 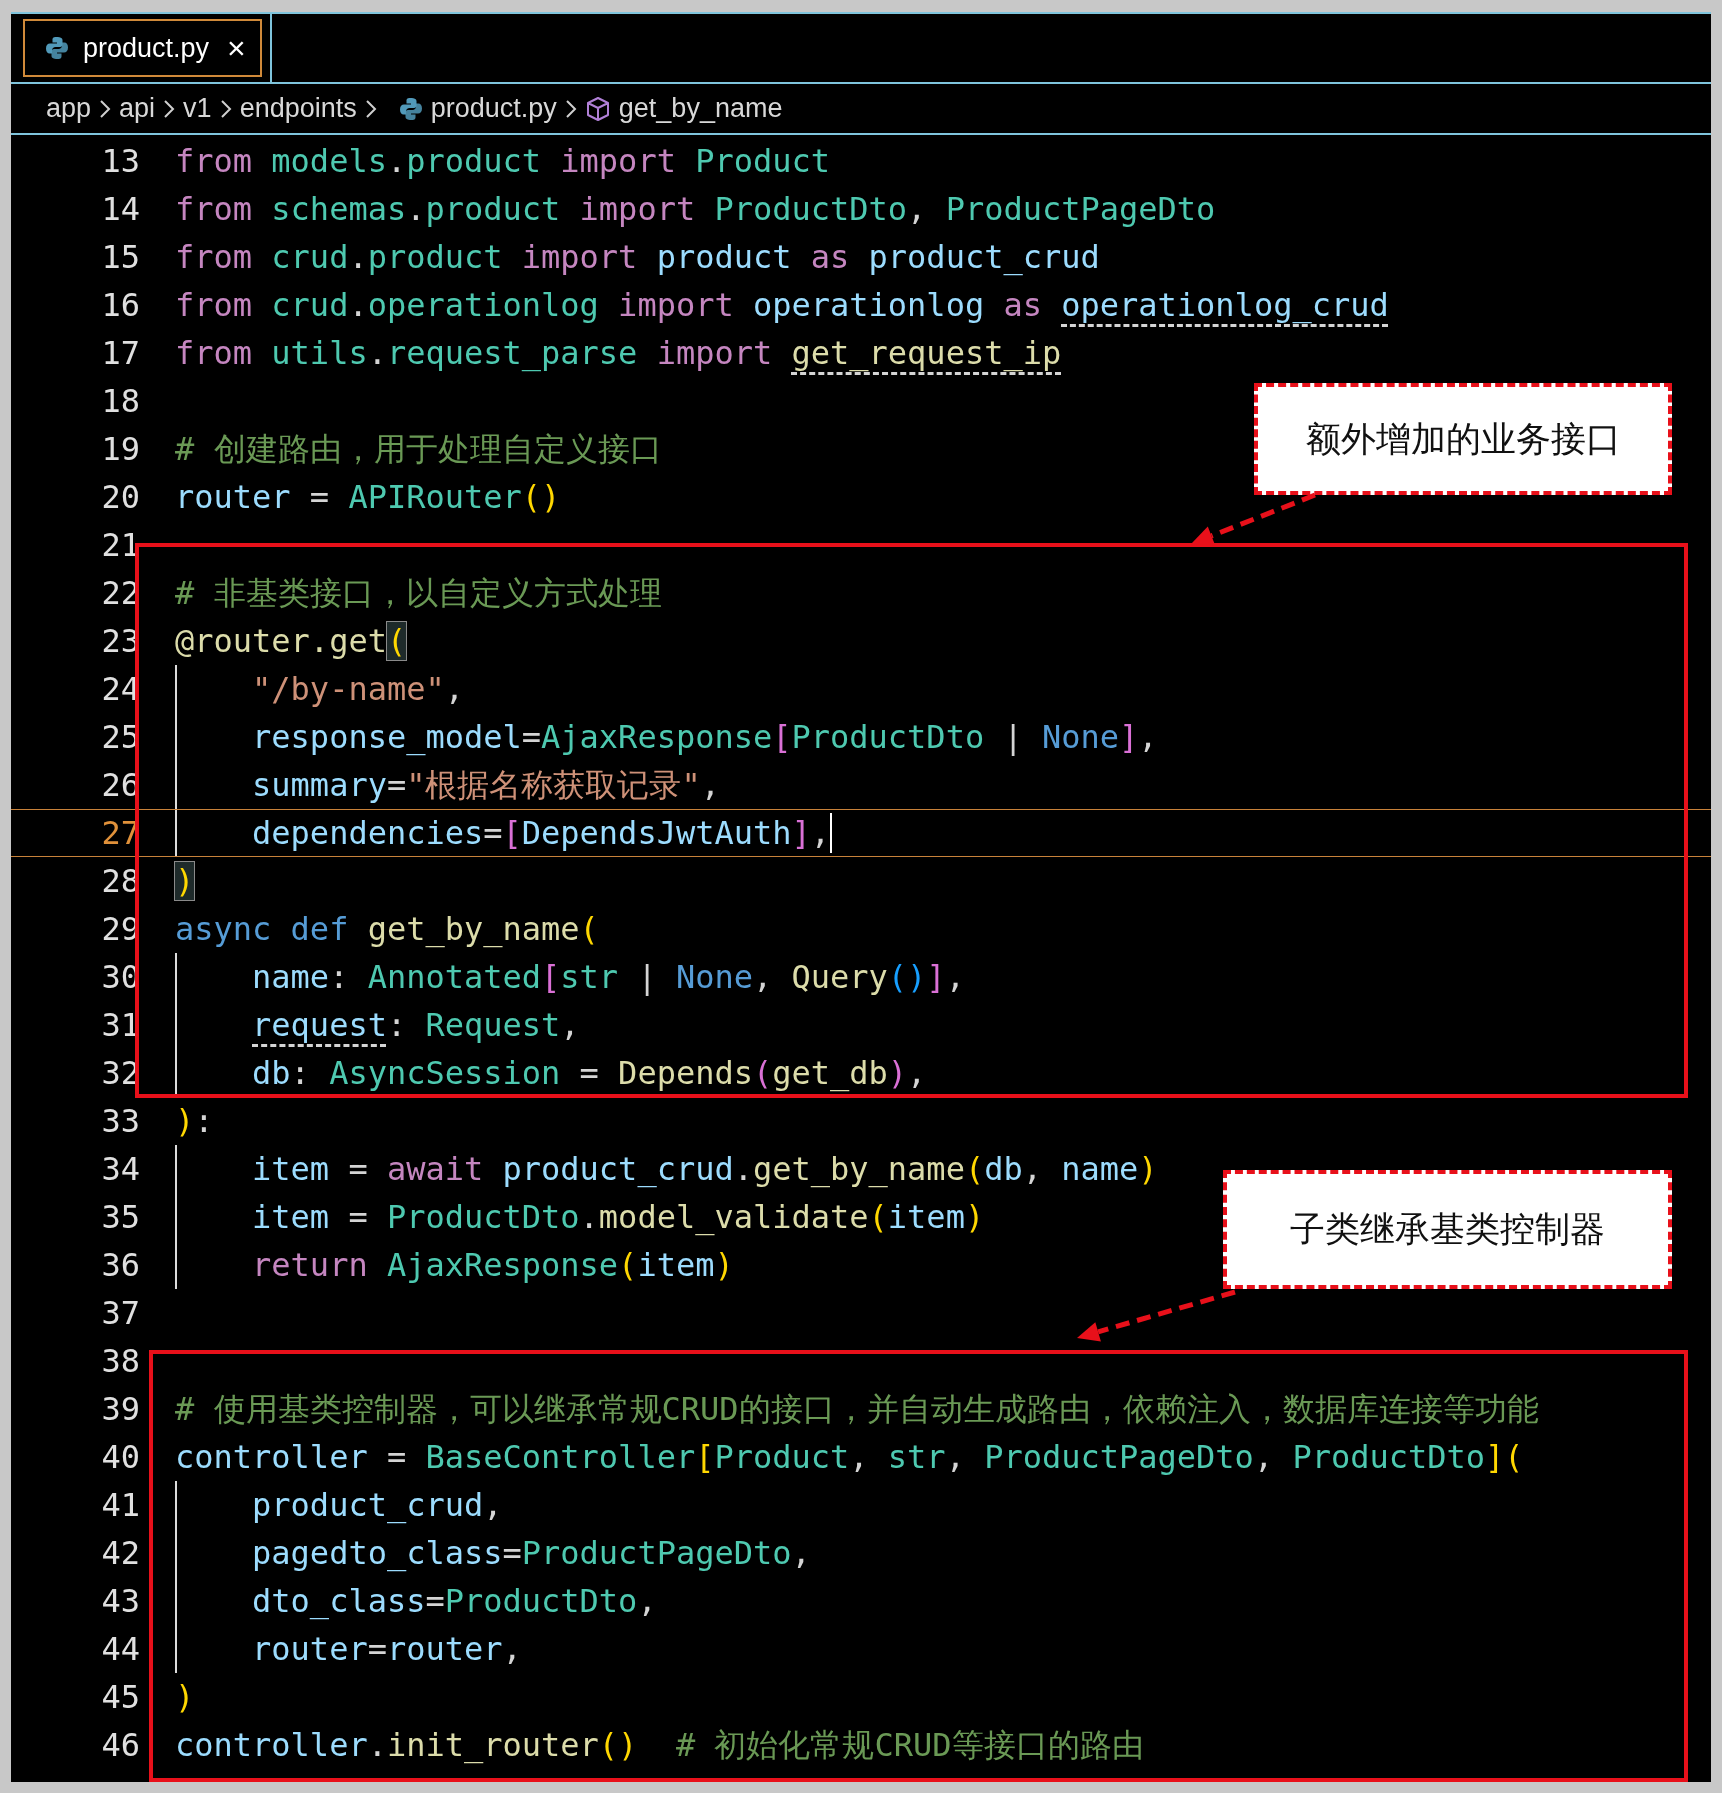 What do you see at coordinates (454, 1601) in the screenshot?
I see `code-line: dto_class=ProductDto,` at bounding box center [454, 1601].